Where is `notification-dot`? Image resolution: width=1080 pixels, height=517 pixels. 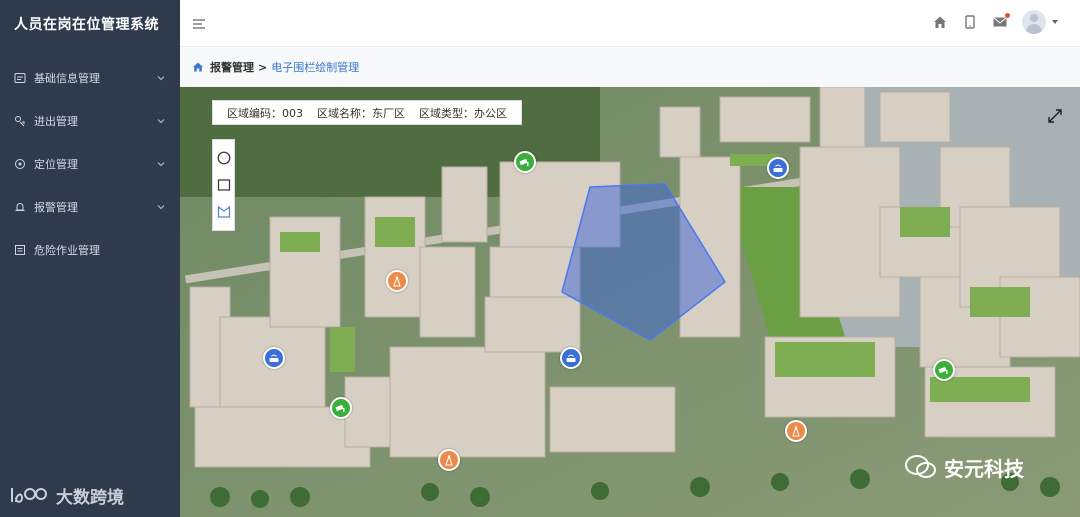
notification-dot is located at coordinates (1007, 15).